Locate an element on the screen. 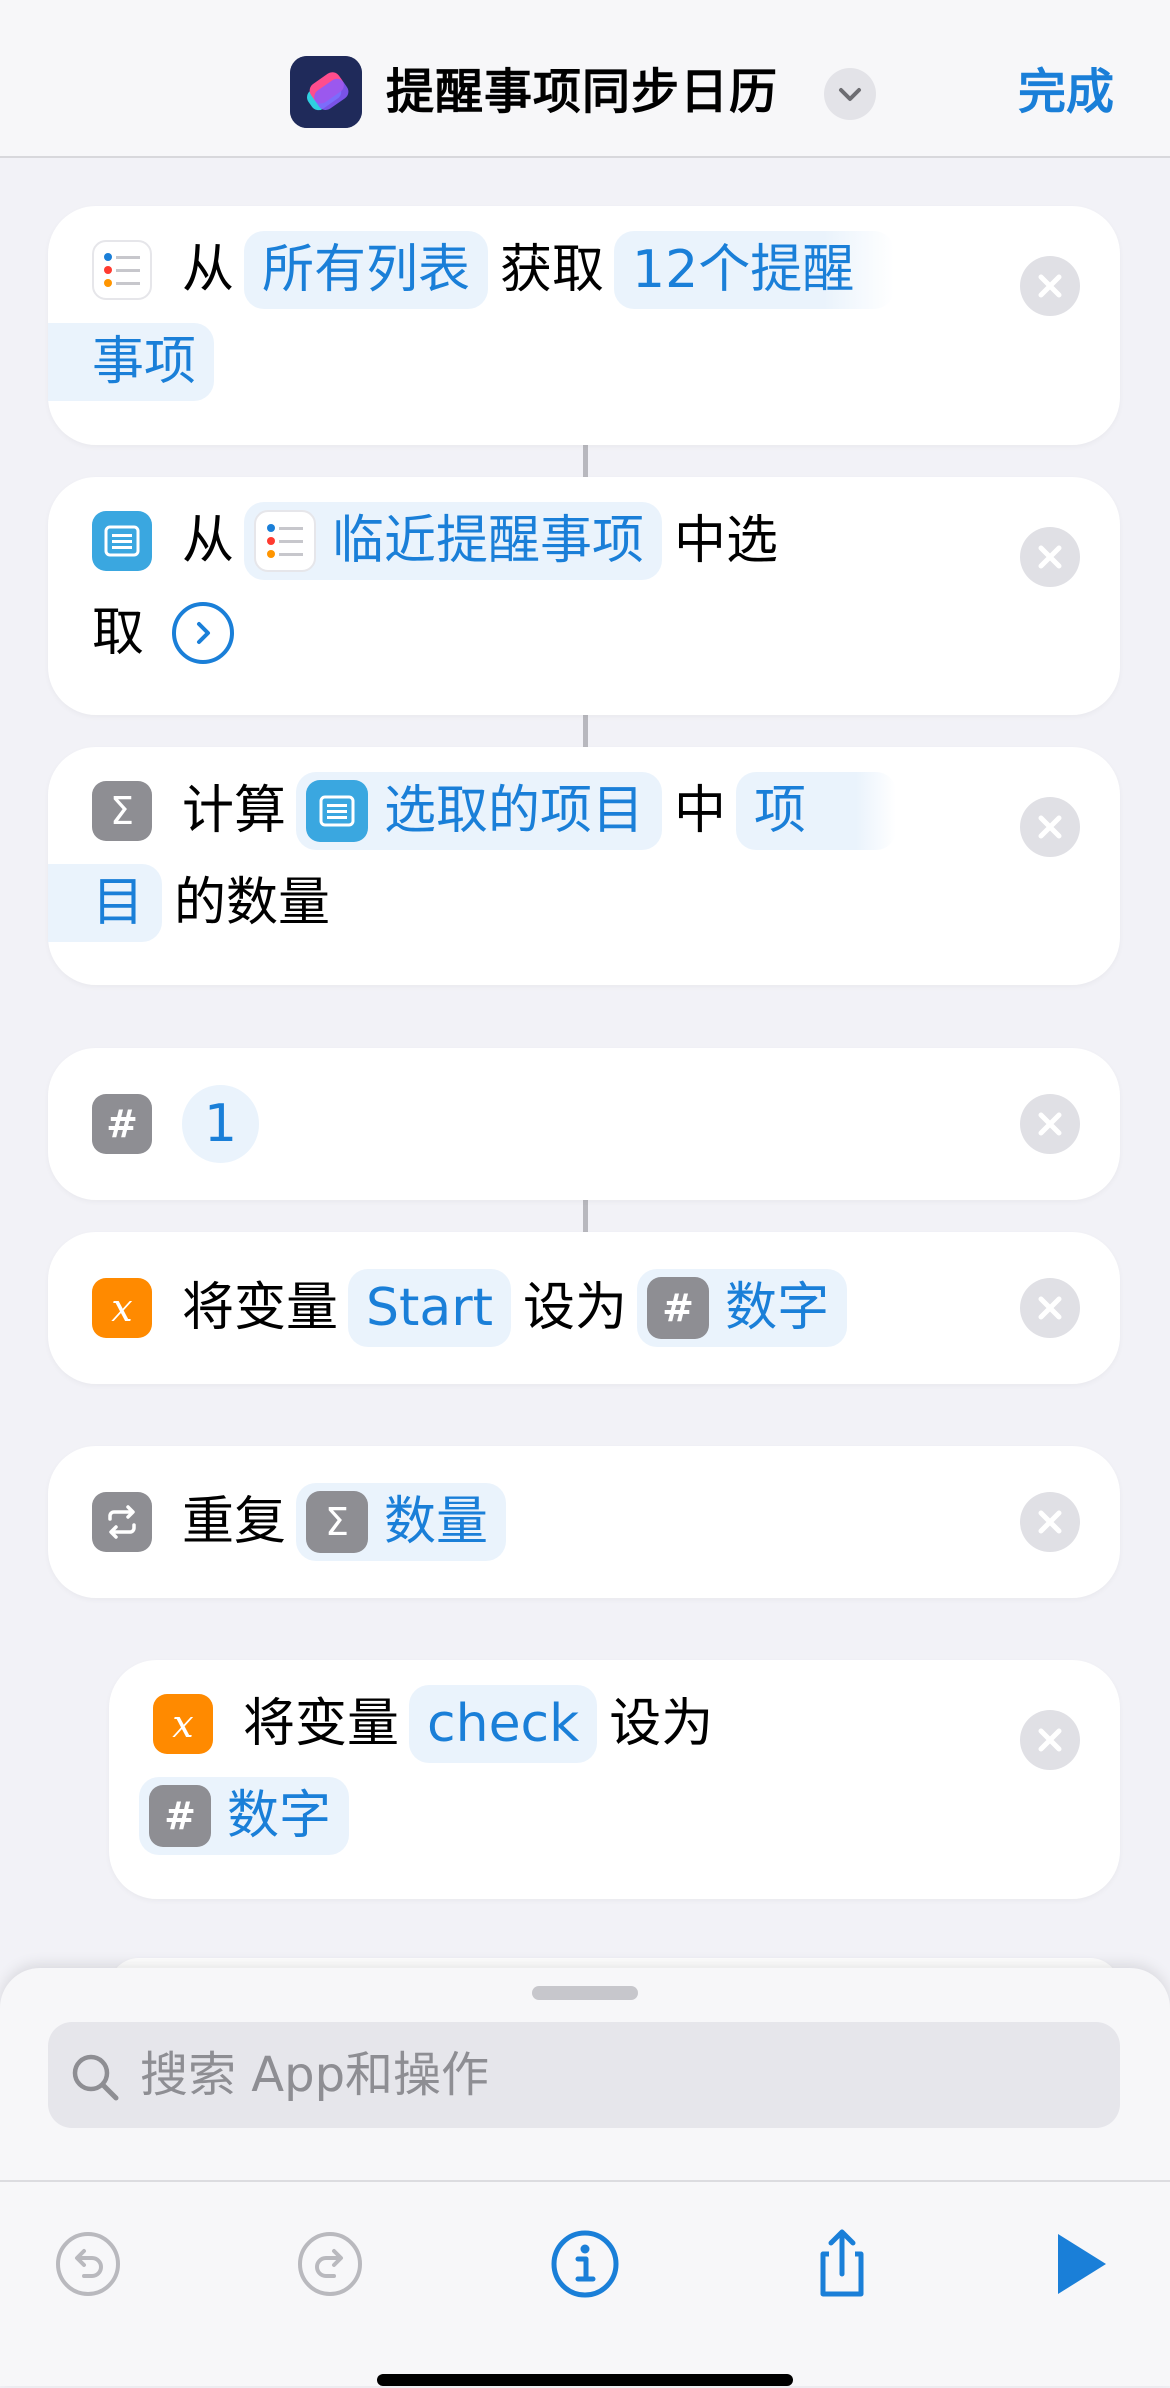 The height and width of the screenshot is (2388, 1170). play-icon is located at coordinates (1080, 2264).